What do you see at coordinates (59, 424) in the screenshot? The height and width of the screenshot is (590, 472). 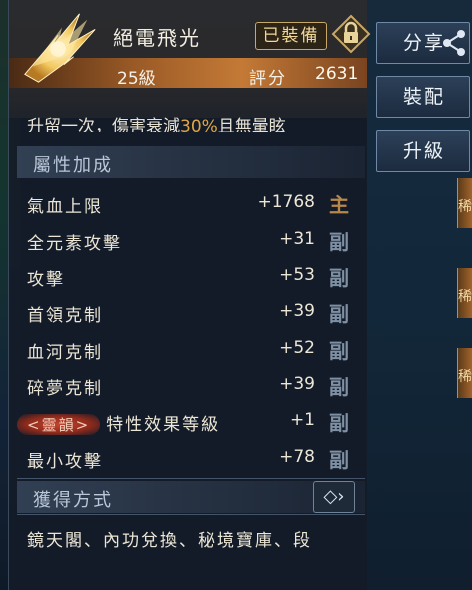 I see `soul-rhythm-badge: <靈韻>` at bounding box center [59, 424].